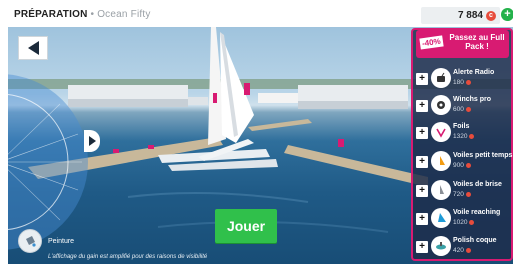  Describe the element at coordinates (475, 240) in the screenshot. I see `option-name: Polish coque` at that location.